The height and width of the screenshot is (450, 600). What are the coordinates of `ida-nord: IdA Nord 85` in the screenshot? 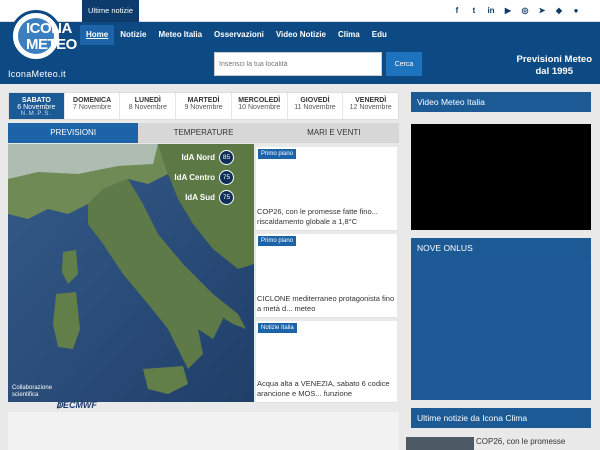 It's located at (208, 157).